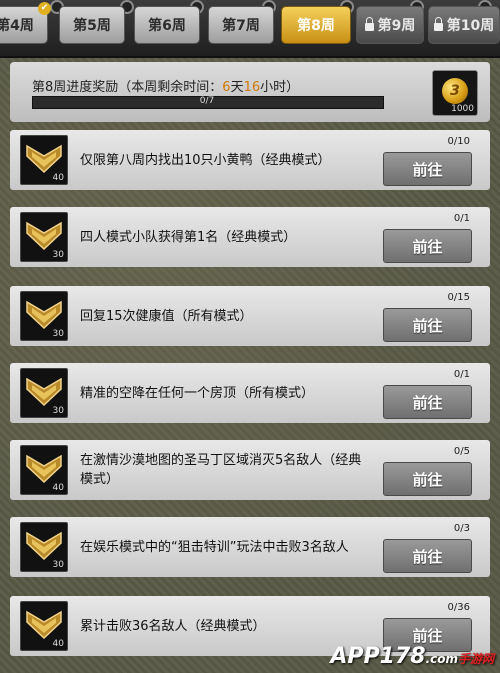  What do you see at coordinates (441, 659) in the screenshot?
I see `watermark-domain: .com` at bounding box center [441, 659].